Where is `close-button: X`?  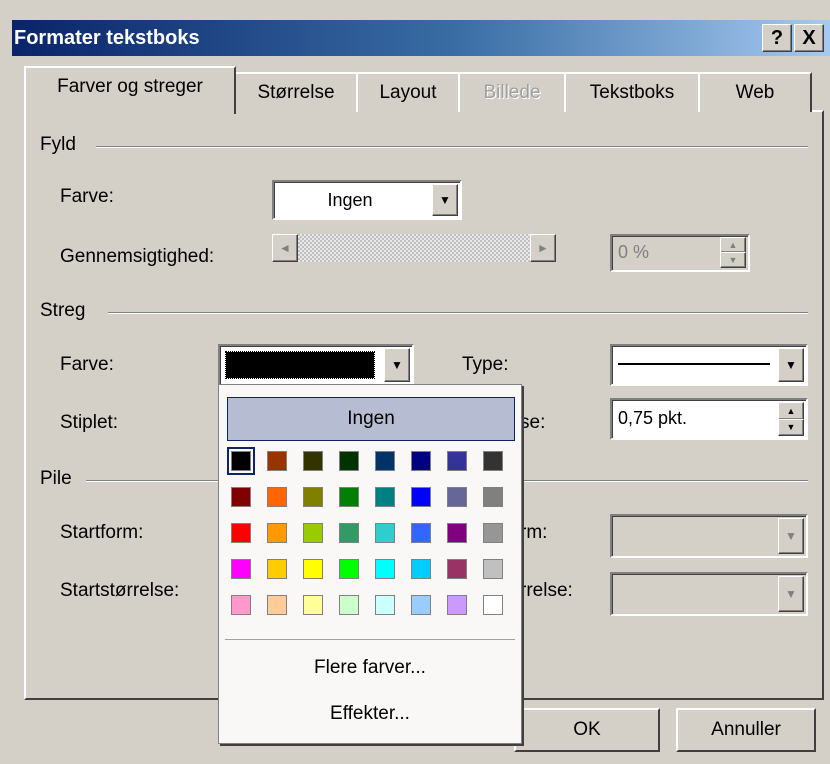 close-button: X is located at coordinates (809, 38).